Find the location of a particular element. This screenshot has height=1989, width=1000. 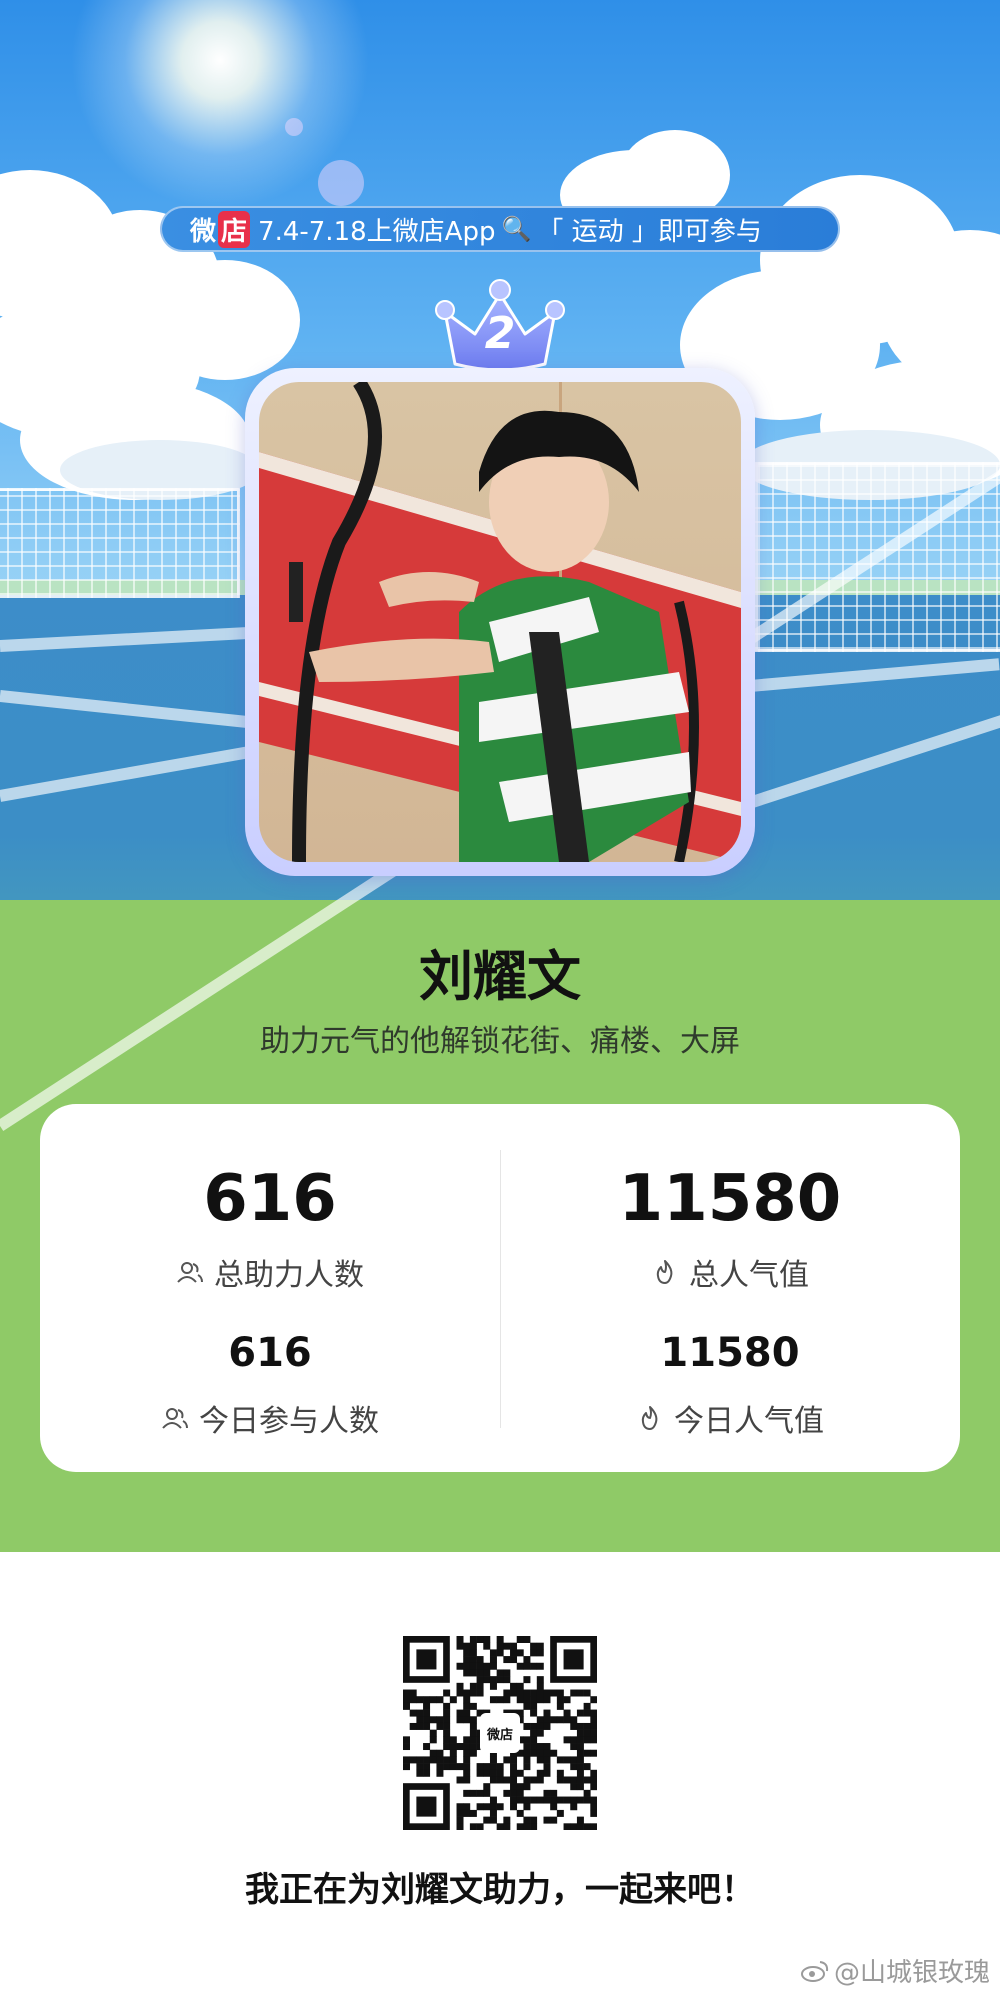

rank-crown: 2 is located at coordinates (500, 327).